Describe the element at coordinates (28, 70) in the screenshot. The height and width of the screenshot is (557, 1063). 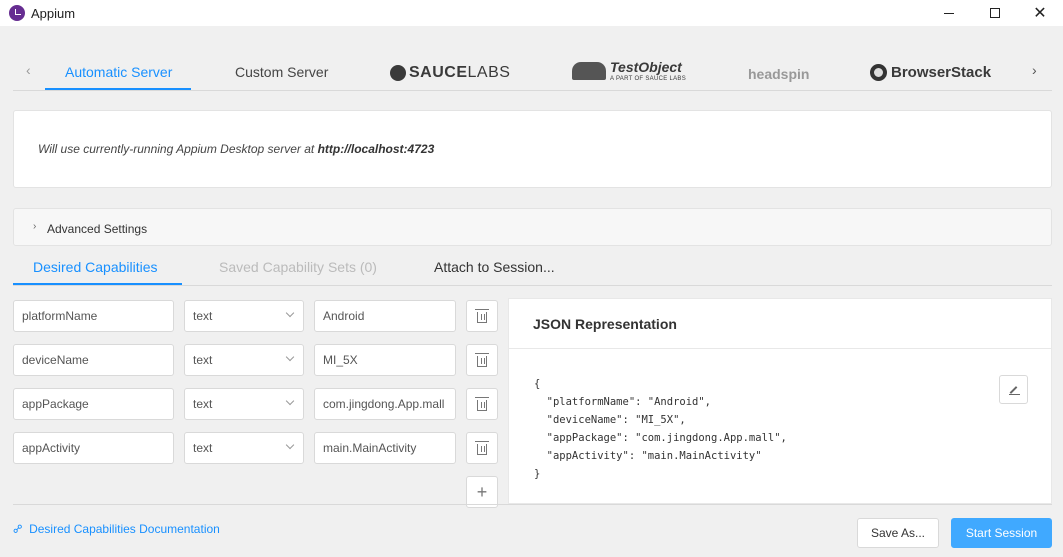
I see `chevron-left-icon: ‹` at that location.